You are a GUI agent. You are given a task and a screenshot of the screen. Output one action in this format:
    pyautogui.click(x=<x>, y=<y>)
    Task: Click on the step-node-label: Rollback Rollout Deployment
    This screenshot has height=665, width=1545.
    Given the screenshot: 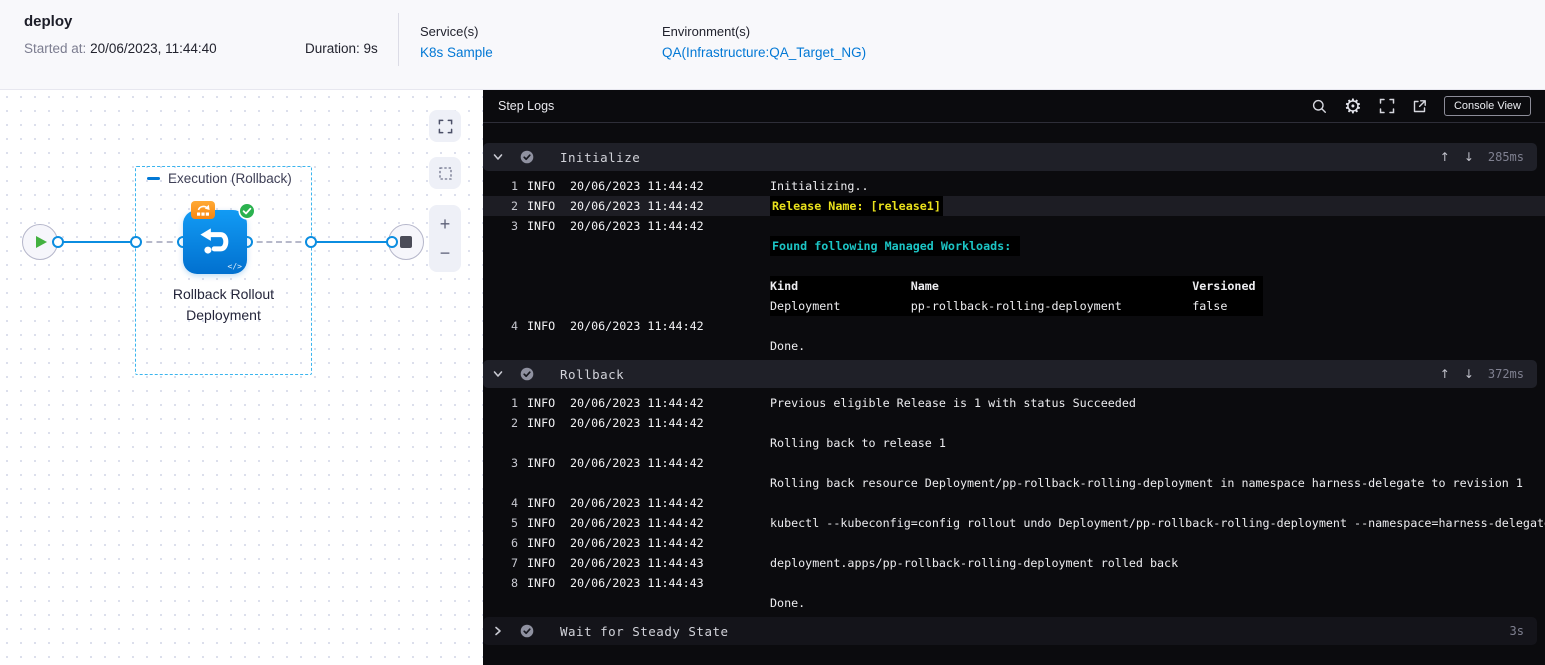 What is the action you would take?
    pyautogui.click(x=223, y=304)
    